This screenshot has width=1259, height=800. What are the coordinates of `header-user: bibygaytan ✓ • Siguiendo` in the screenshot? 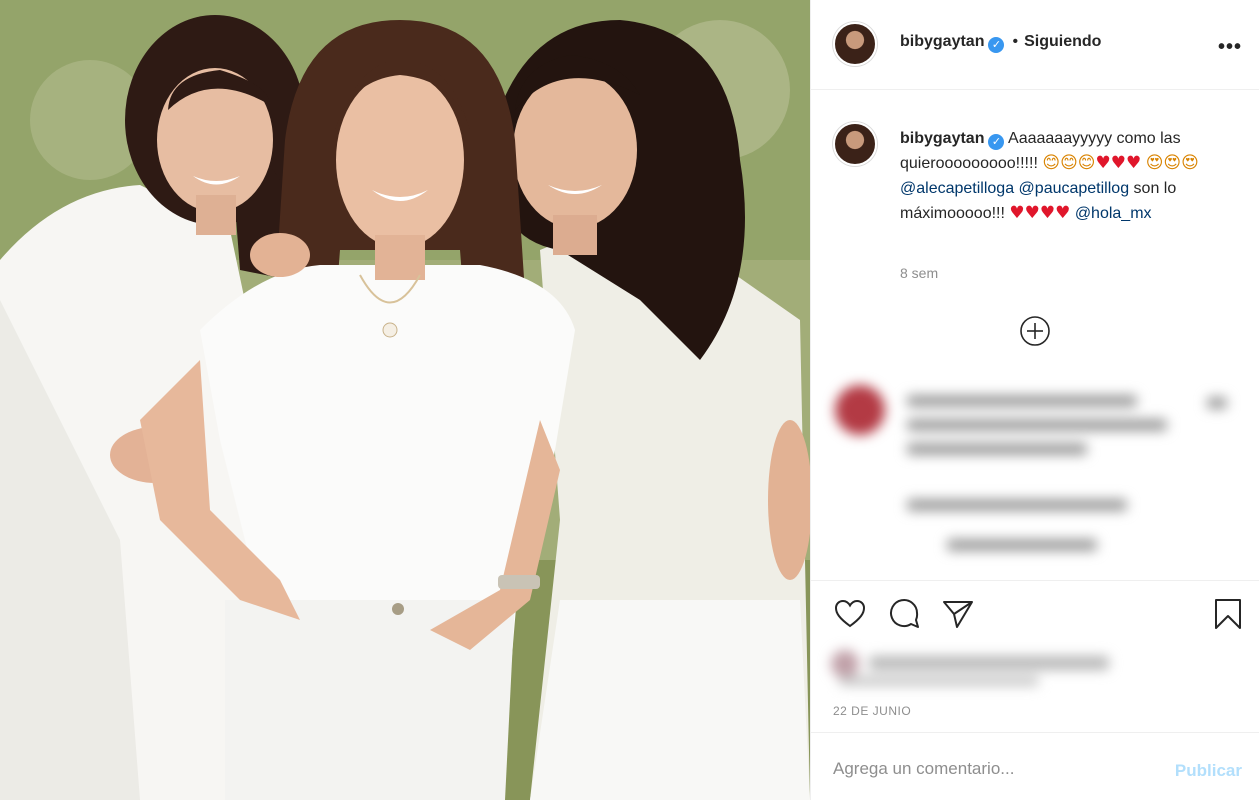 It's located at (1000, 43).